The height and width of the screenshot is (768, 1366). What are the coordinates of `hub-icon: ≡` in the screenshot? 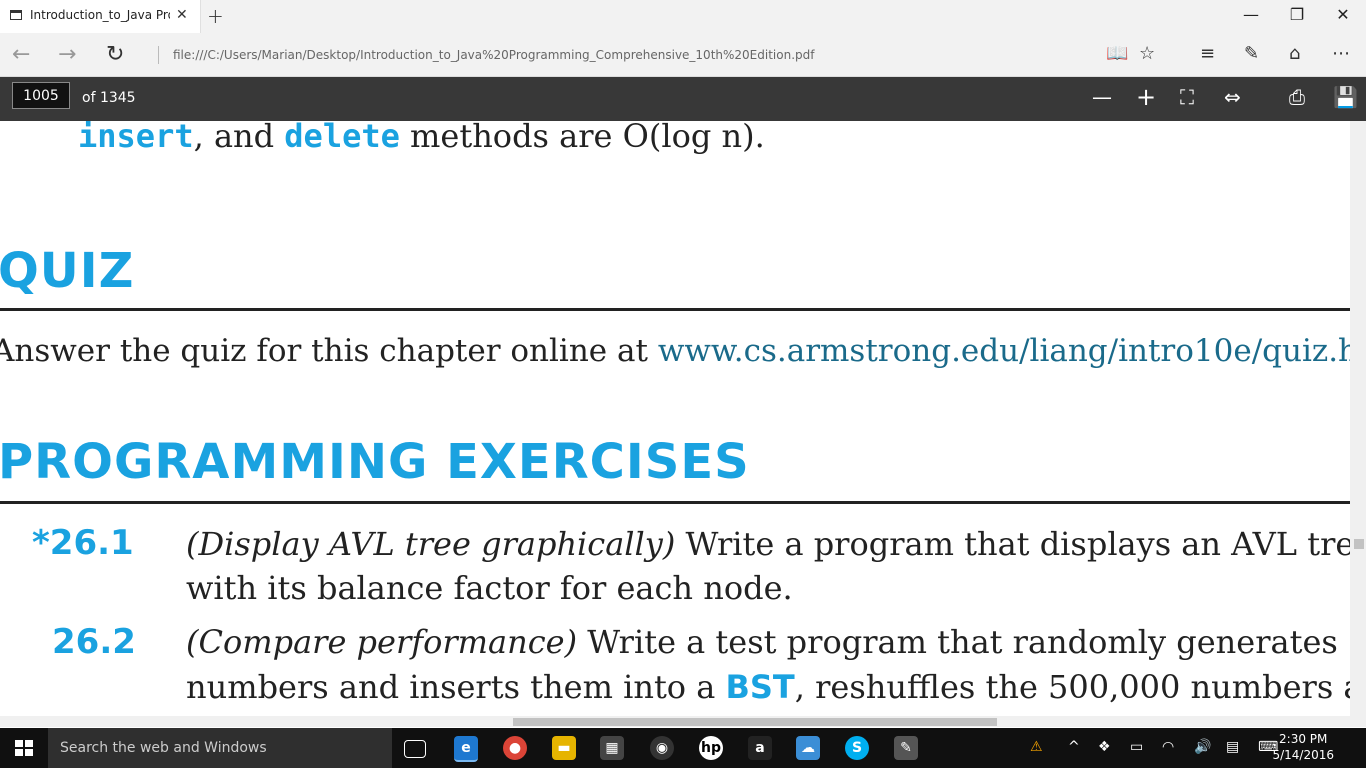 It's located at (1207, 53).